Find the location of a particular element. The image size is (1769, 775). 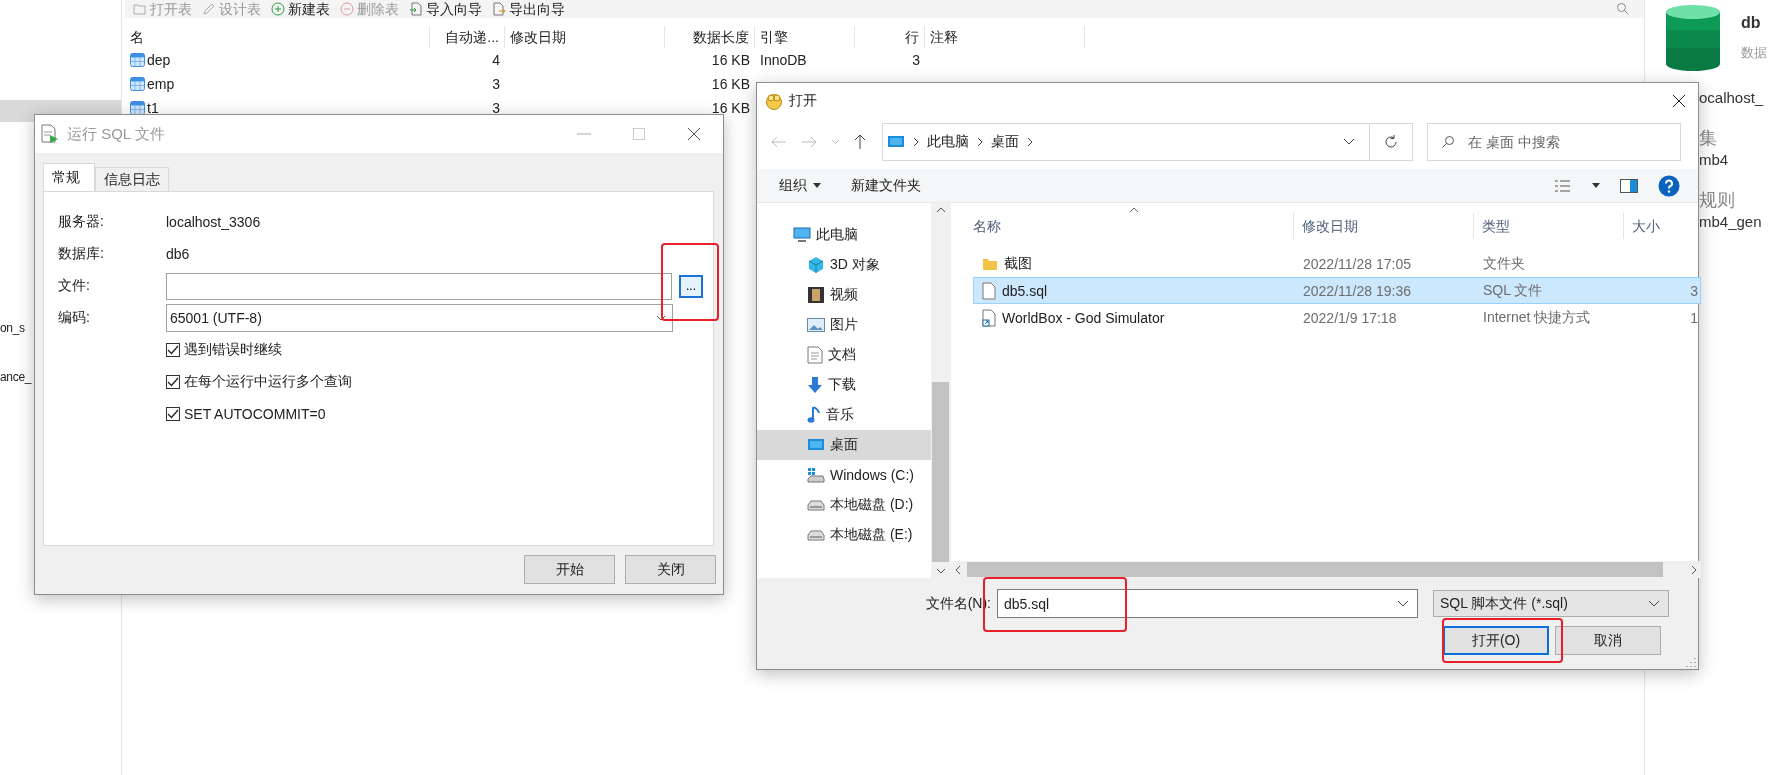

info-text: mb4_gen is located at coordinates (1731, 222).